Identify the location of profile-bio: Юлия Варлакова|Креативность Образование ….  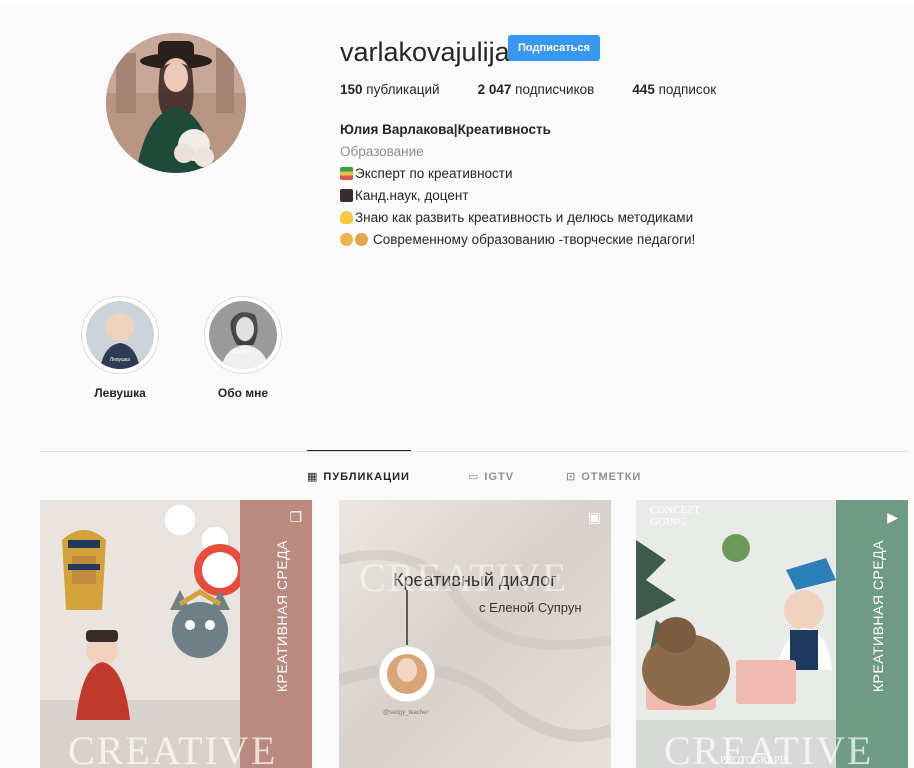
(517, 185).